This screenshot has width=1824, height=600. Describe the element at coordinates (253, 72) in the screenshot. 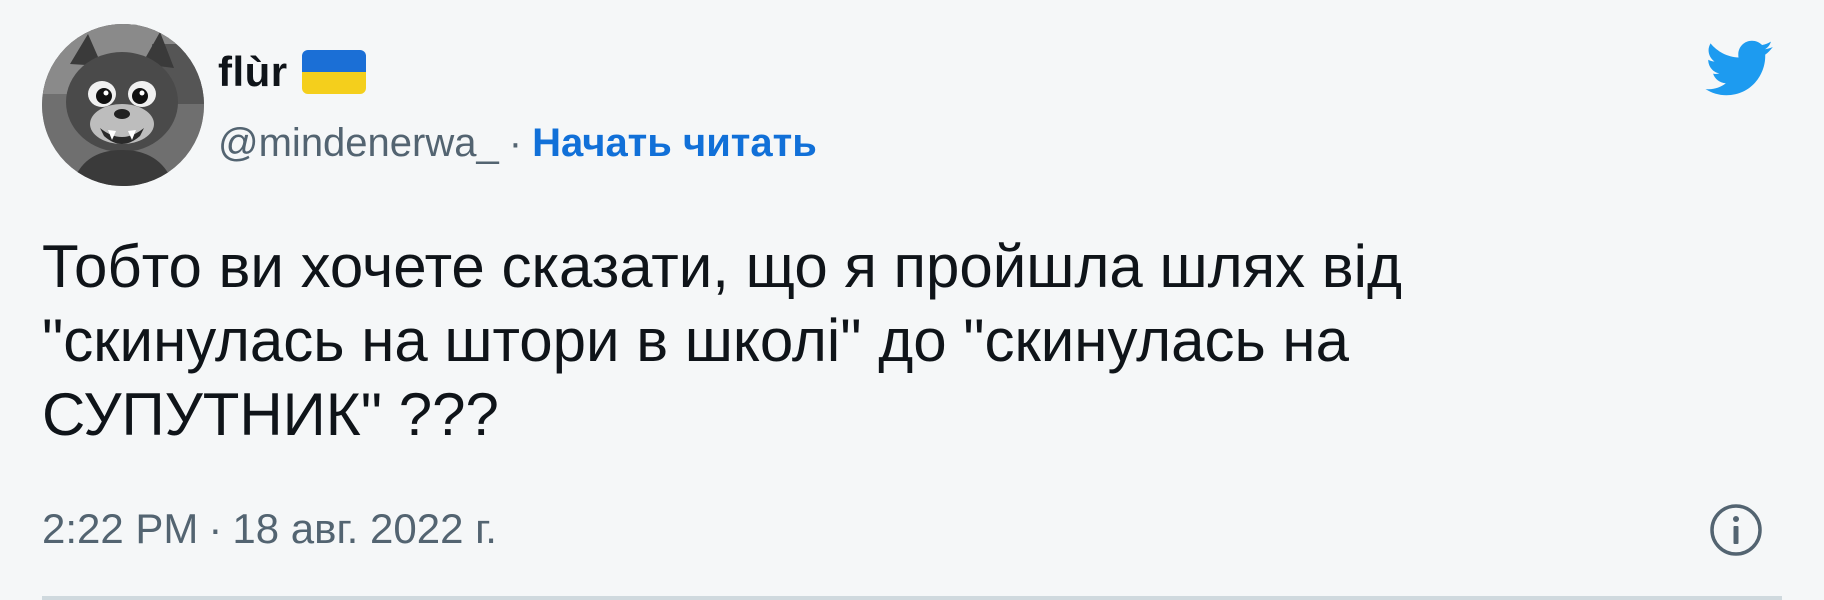

I see `display-name: flùr` at that location.